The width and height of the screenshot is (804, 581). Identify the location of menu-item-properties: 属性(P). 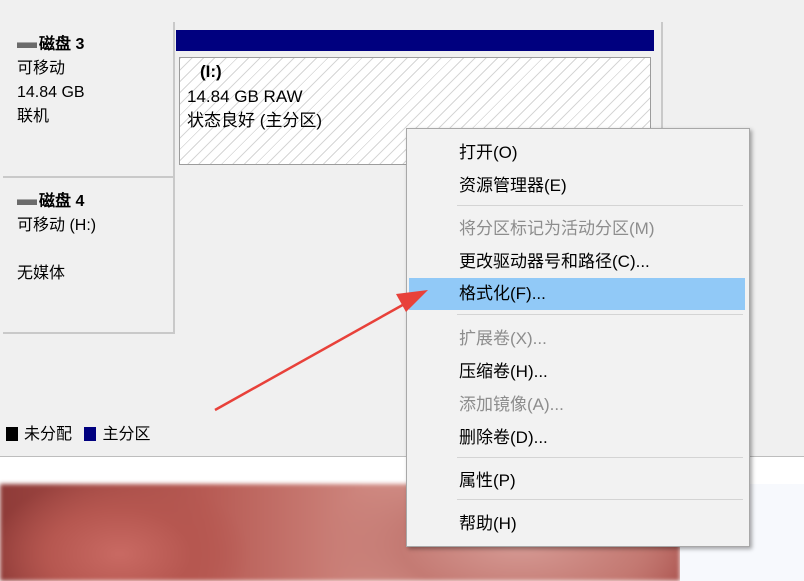
(577, 481).